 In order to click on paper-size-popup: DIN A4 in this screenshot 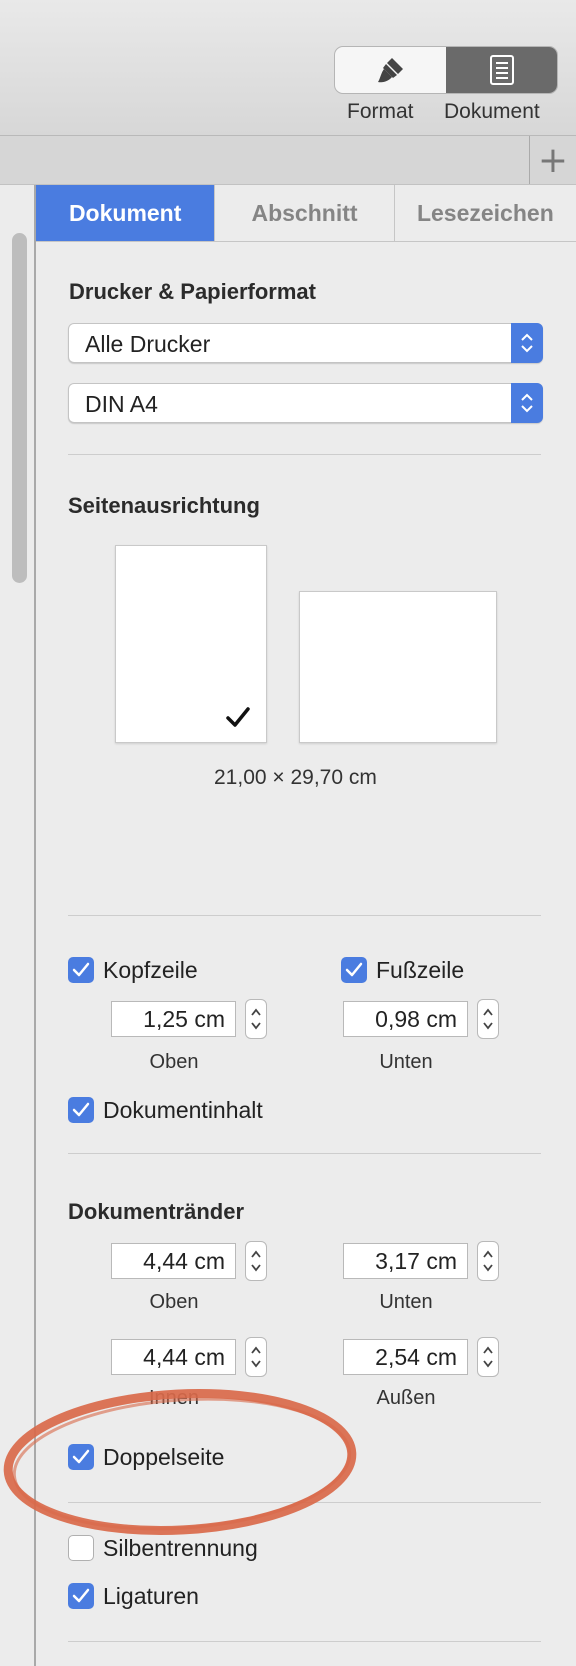, I will do `click(305, 403)`.